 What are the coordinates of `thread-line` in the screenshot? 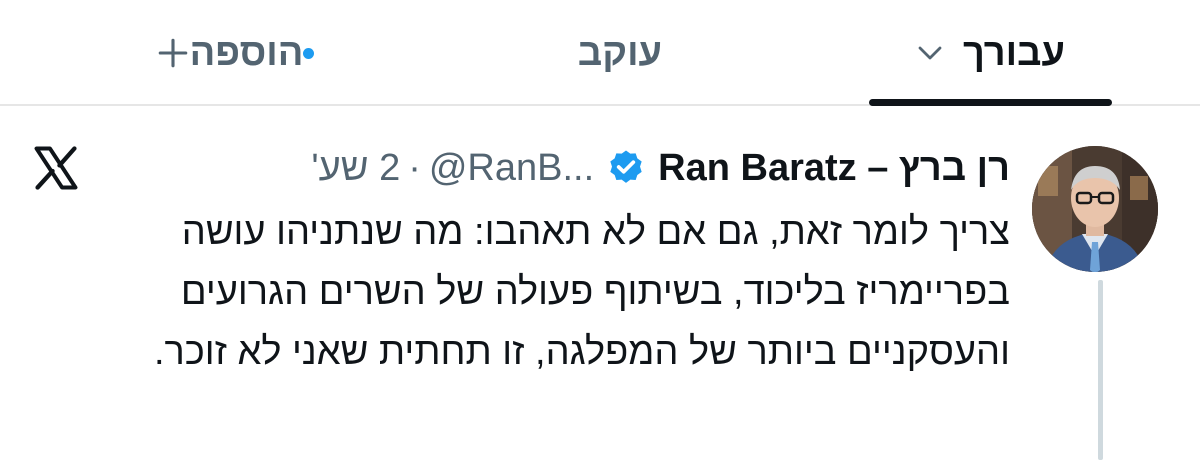 It's located at (1100, 370).